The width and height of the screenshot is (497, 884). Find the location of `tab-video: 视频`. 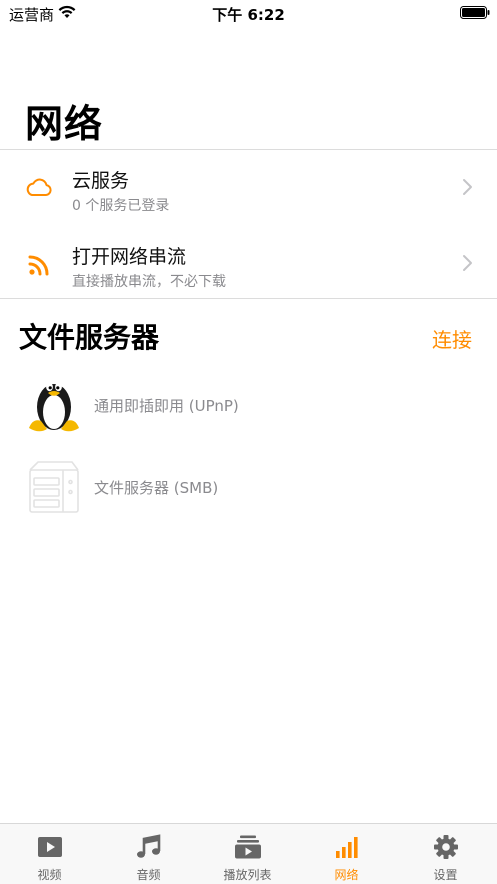

tab-video: 视频 is located at coordinates (49, 854).